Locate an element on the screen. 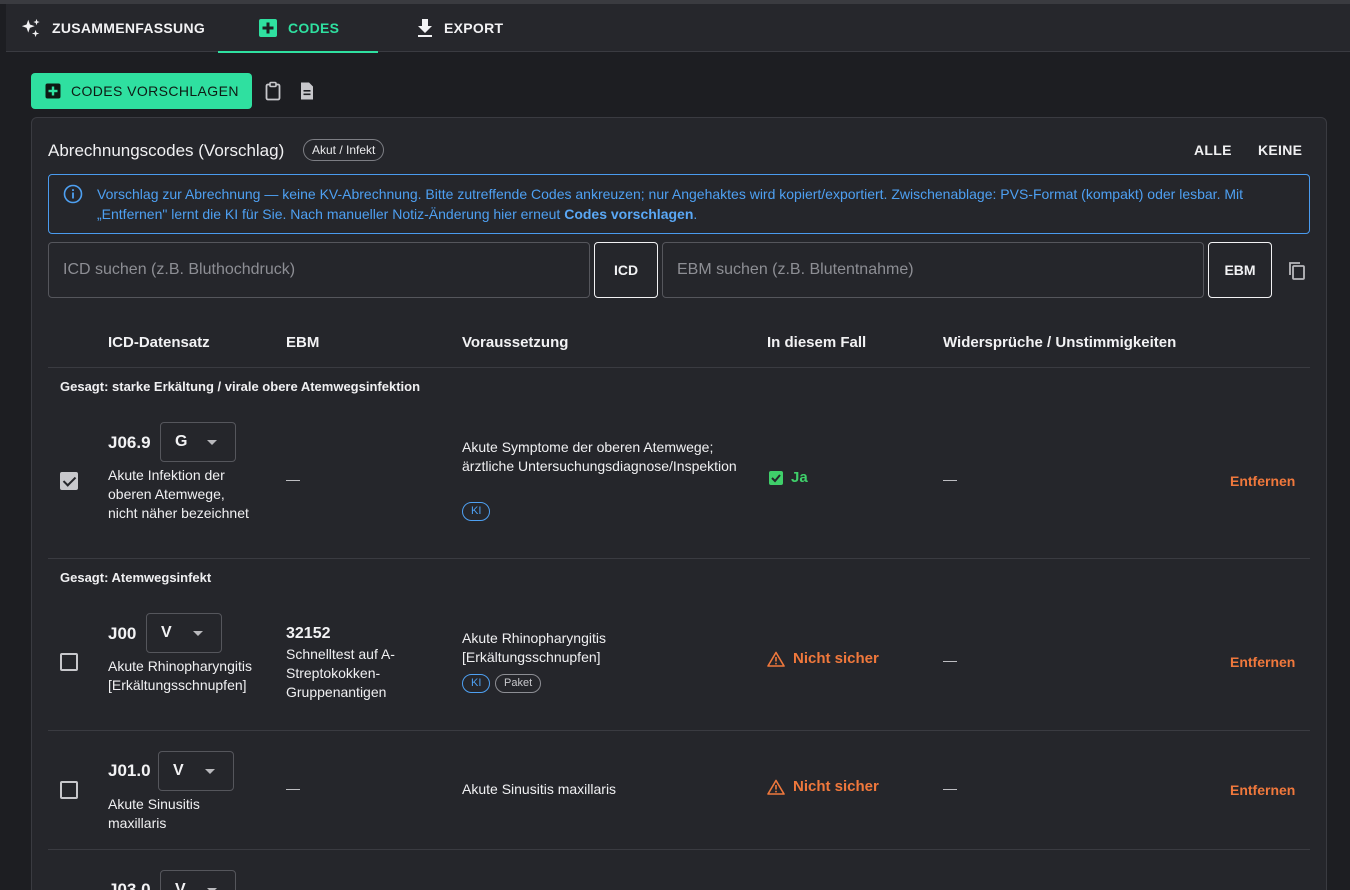 This screenshot has height=890, width=1350. col-header-icd: ICD-Datensatz is located at coordinates (159, 342).